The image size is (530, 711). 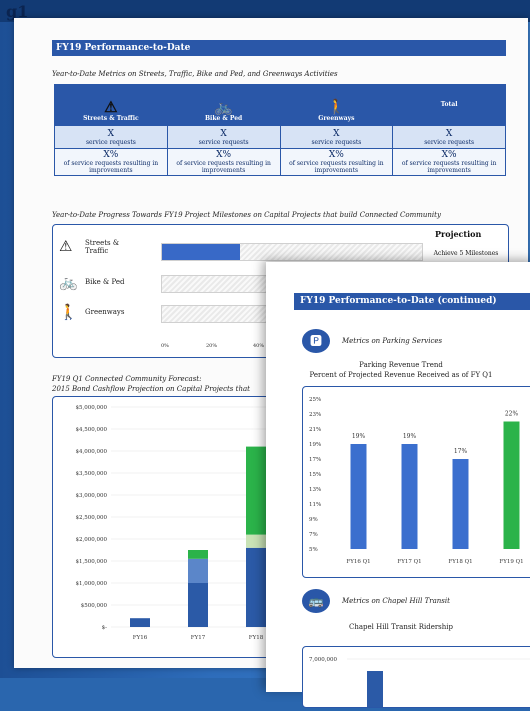 I want to click on transit-chart: 7,000,000, so click(x=419, y=682).